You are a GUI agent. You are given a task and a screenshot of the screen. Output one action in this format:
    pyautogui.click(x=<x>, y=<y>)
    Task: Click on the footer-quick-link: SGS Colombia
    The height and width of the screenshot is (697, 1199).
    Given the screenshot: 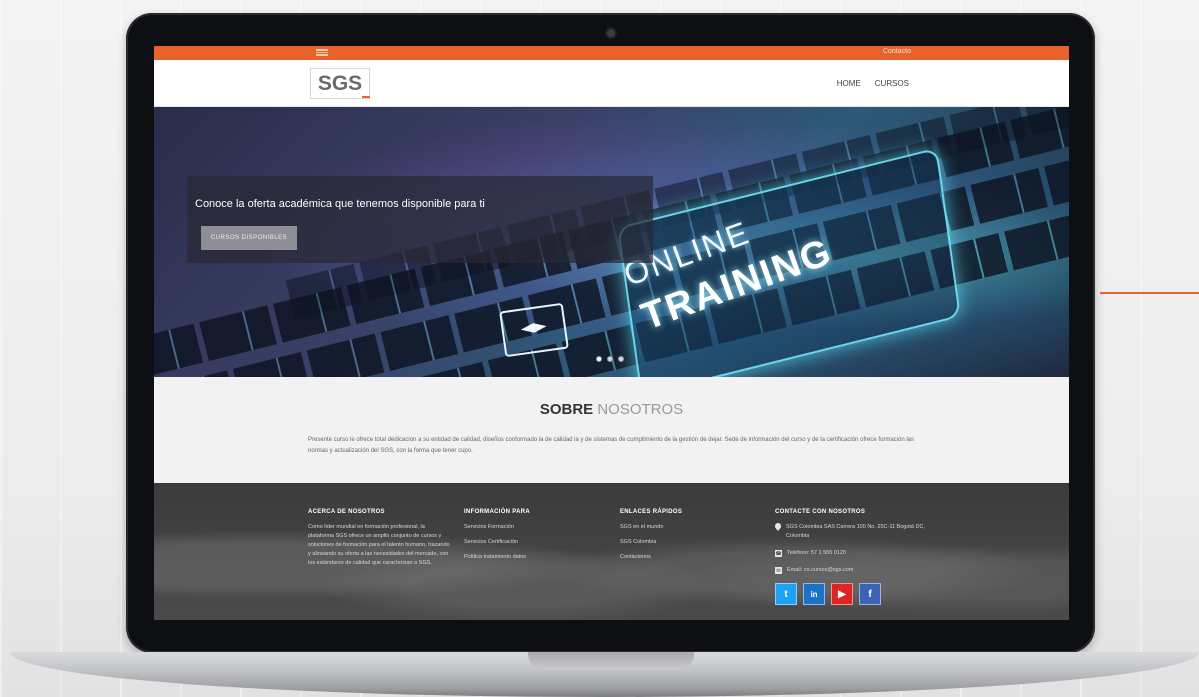 What is the action you would take?
    pyautogui.click(x=685, y=542)
    